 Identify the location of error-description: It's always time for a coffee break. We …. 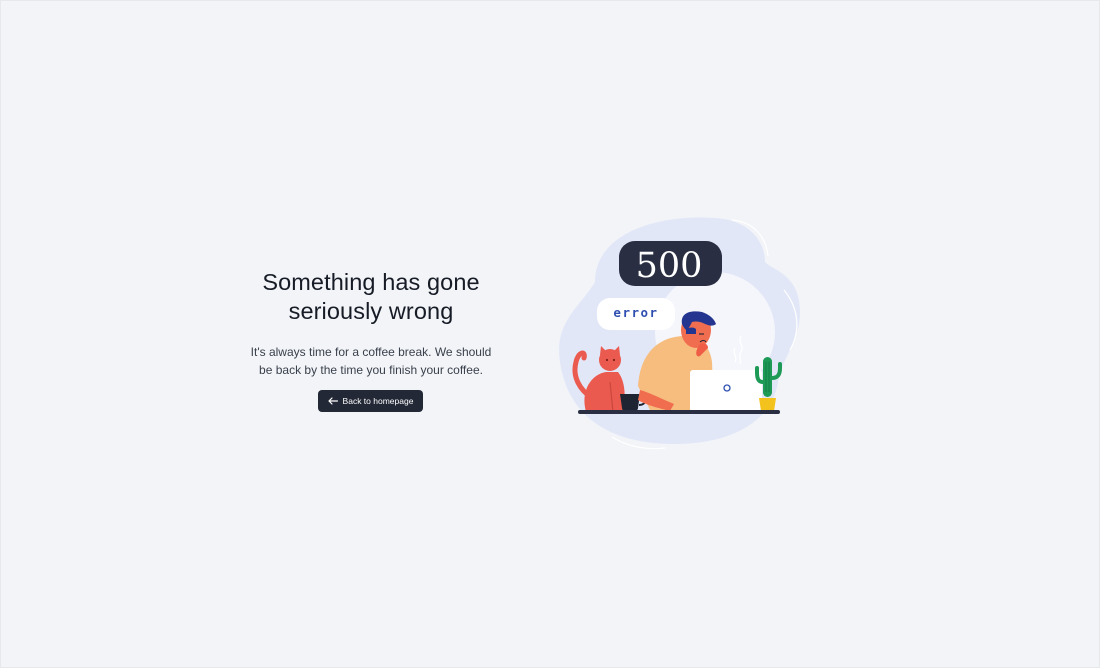
(371, 361).